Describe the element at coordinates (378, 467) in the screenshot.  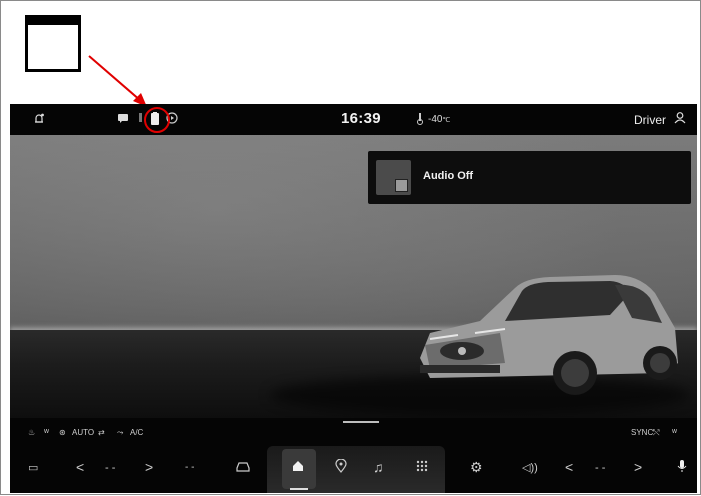
I see `music-note-icon: ♫` at that location.